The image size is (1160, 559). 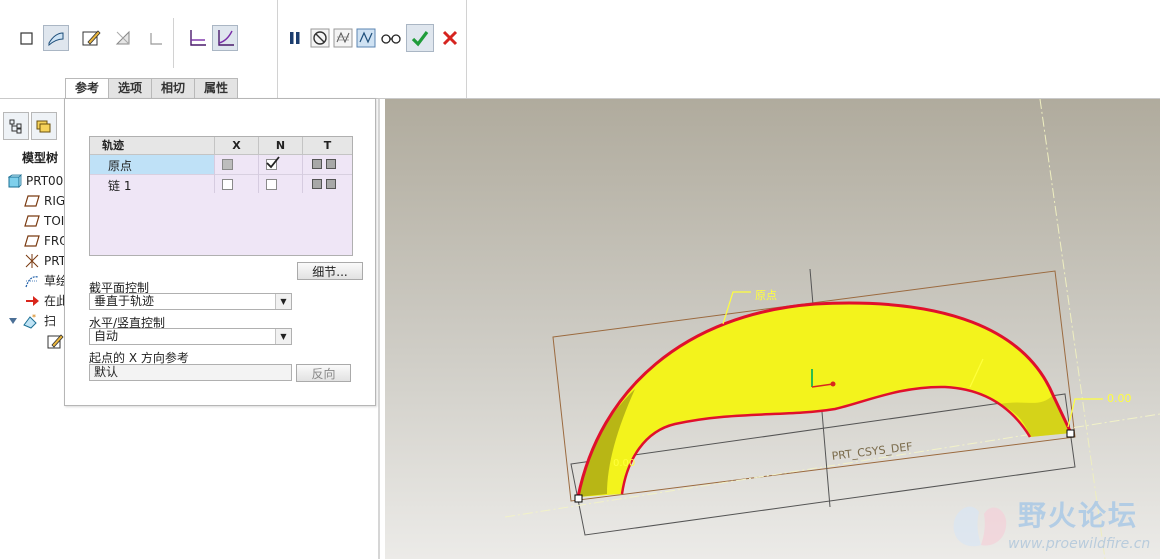 I want to click on insert-arrow-icon, so click(x=32, y=301).